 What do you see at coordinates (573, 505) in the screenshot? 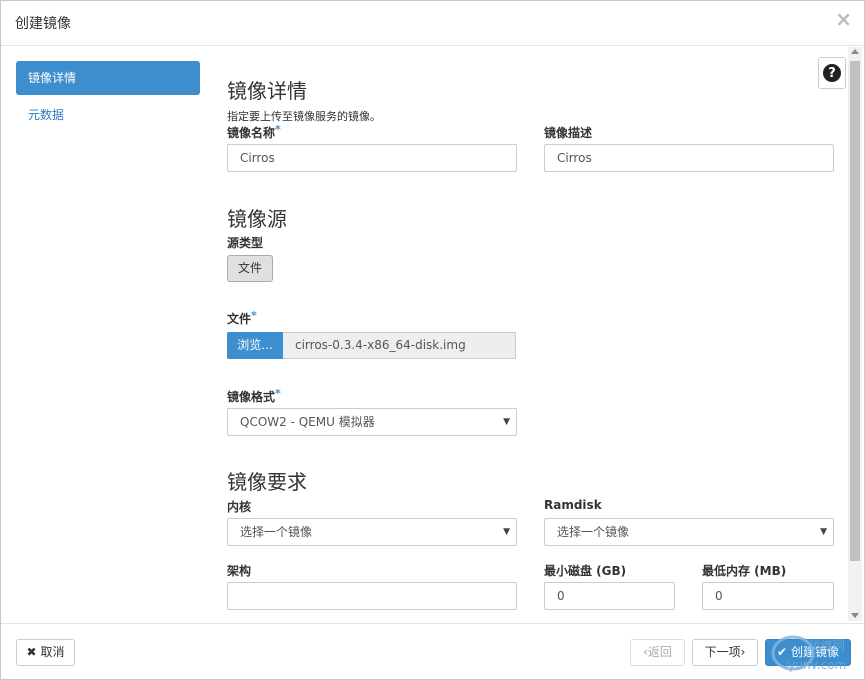
I see `ramdisk-label: Ramdisk` at bounding box center [573, 505].